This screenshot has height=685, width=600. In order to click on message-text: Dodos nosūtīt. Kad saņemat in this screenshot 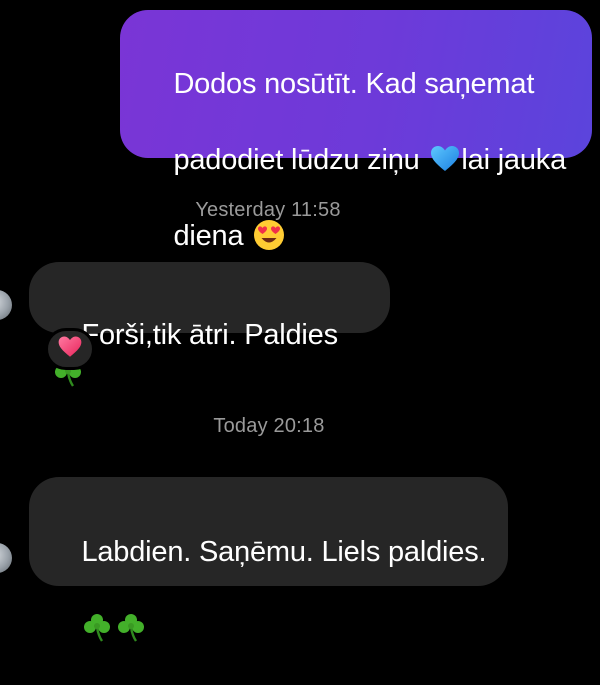, I will do `click(354, 84)`.